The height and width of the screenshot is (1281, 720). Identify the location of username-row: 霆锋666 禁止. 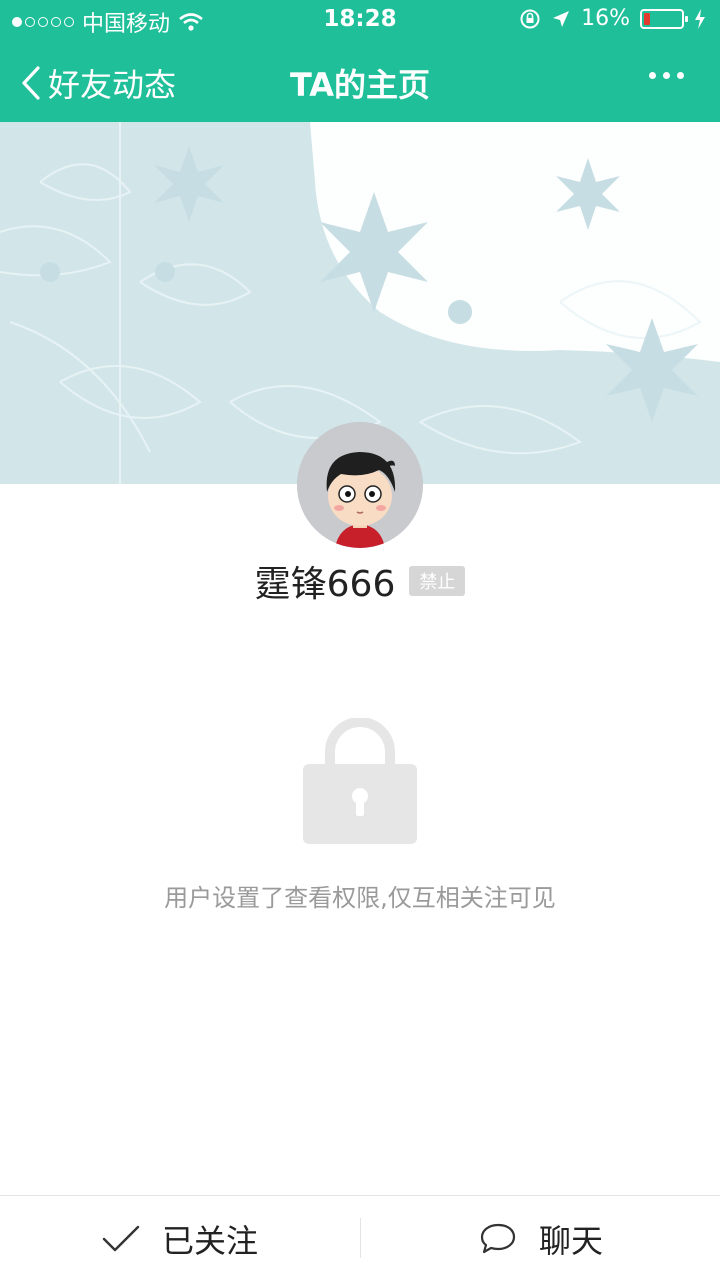
(360, 581).